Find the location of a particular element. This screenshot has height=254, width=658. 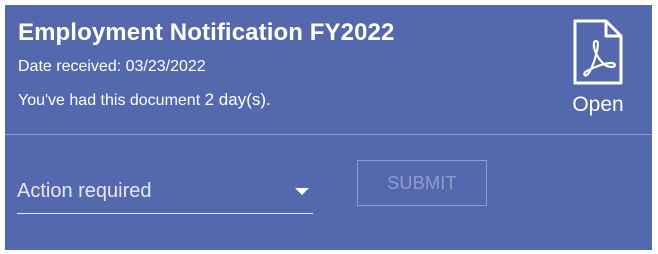

document-age-days: 2 day(s). is located at coordinates (237, 99).